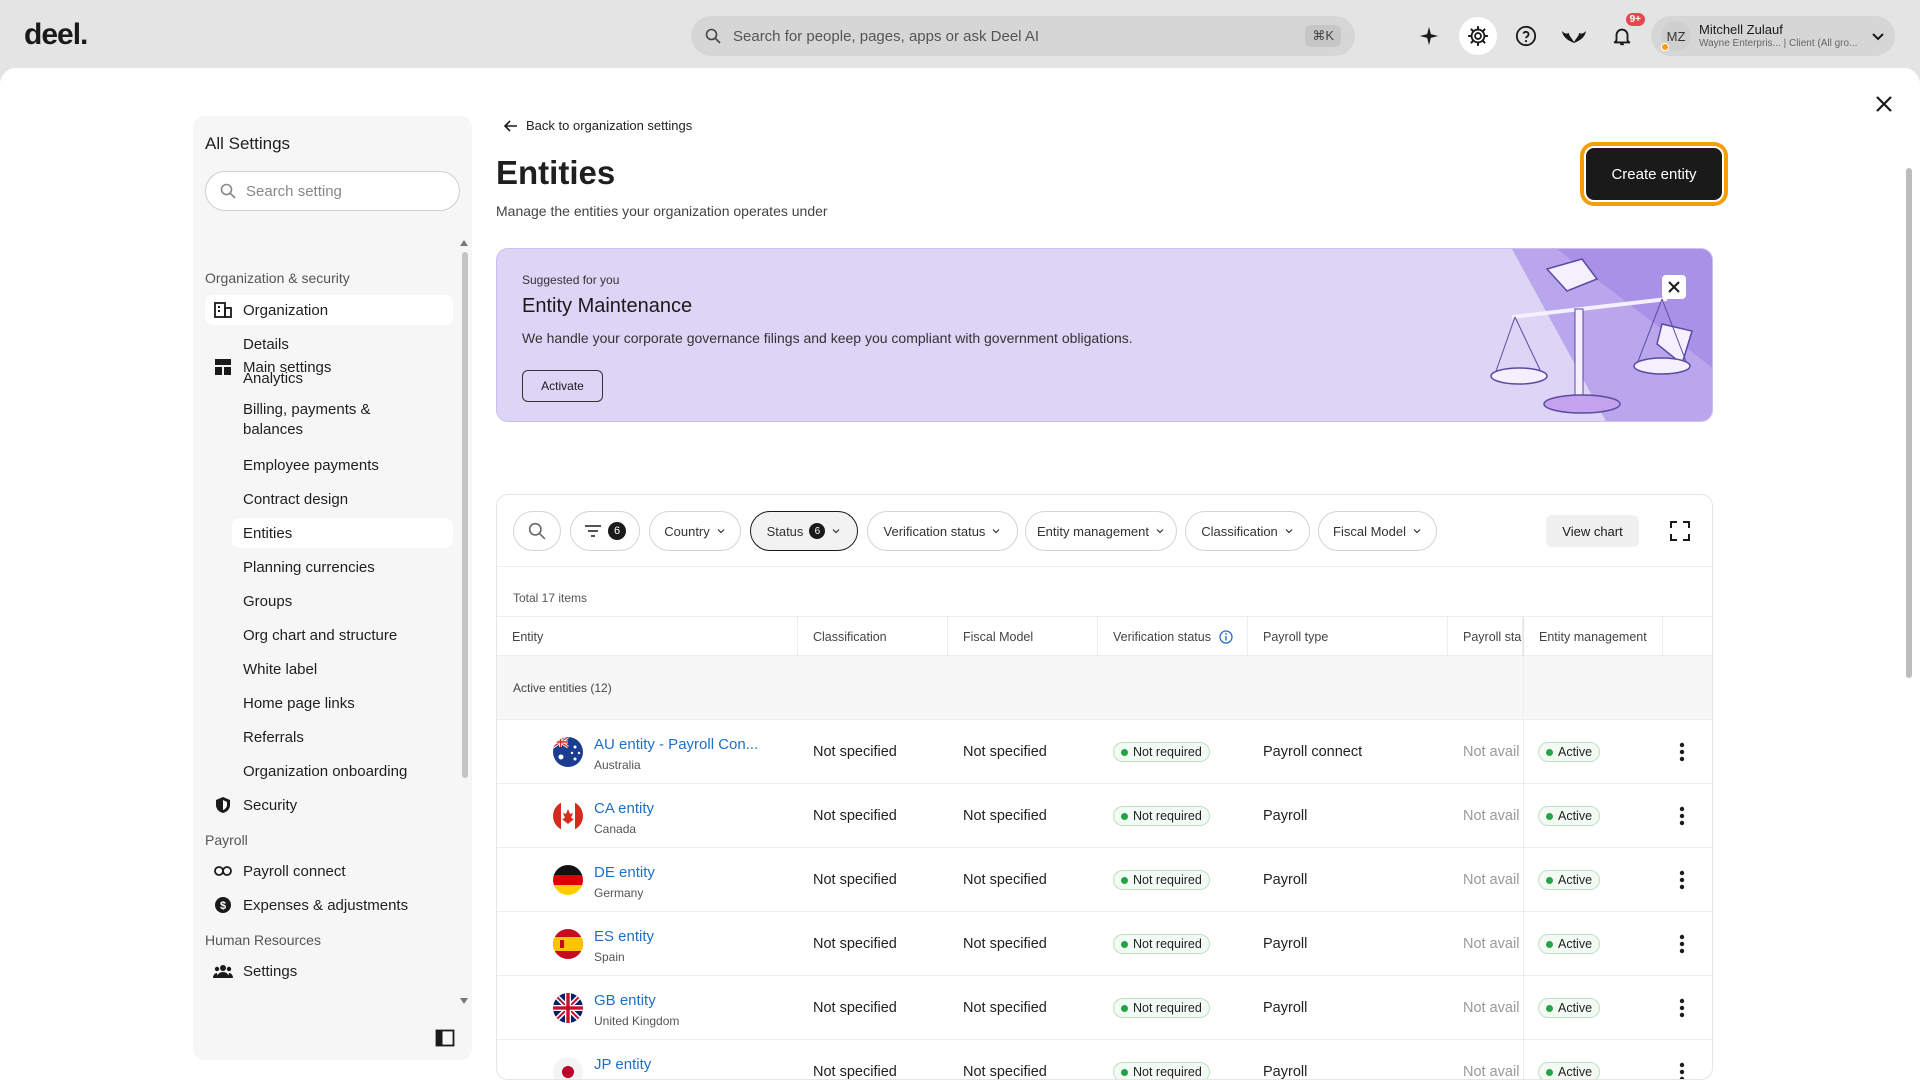 This screenshot has width=1920, height=1080. I want to click on column-header-fiscal-model: Fiscal Model, so click(1023, 637).